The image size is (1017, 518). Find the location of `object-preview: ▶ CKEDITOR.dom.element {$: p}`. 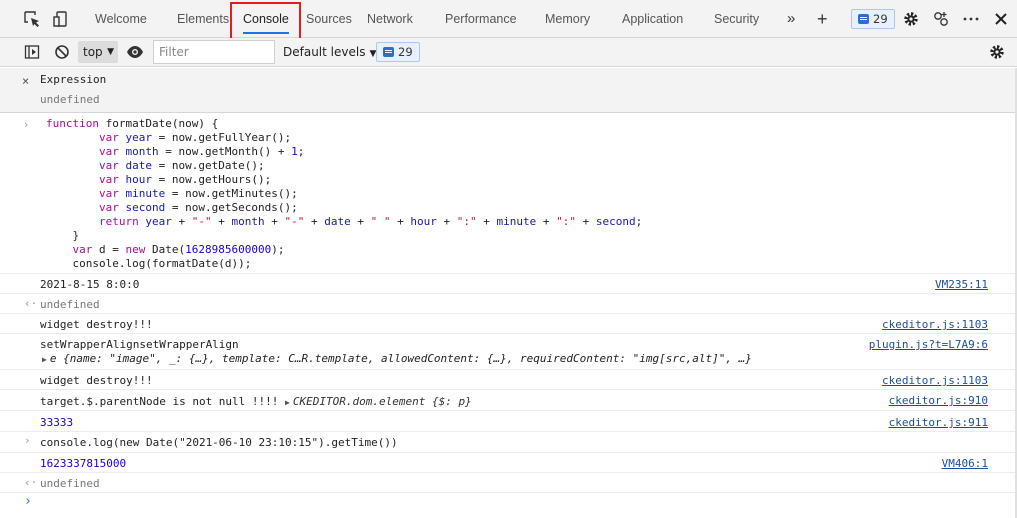

object-preview: ▶ CKEDITOR.dom.element {$: p} is located at coordinates (378, 401).